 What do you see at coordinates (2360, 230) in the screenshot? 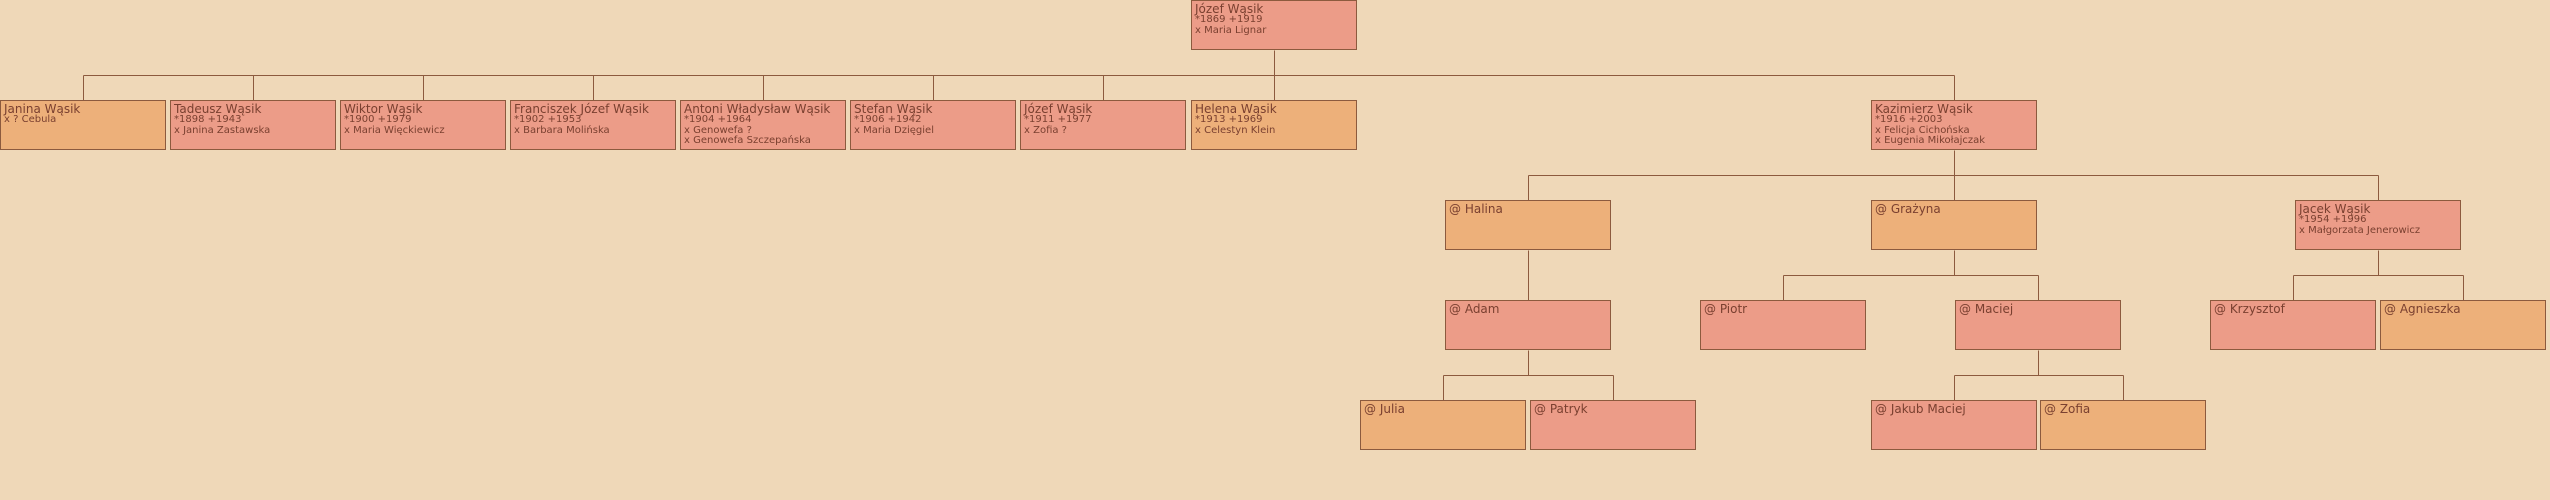
I see `spouse-line: x Małgorzata Jenerowicz` at bounding box center [2360, 230].